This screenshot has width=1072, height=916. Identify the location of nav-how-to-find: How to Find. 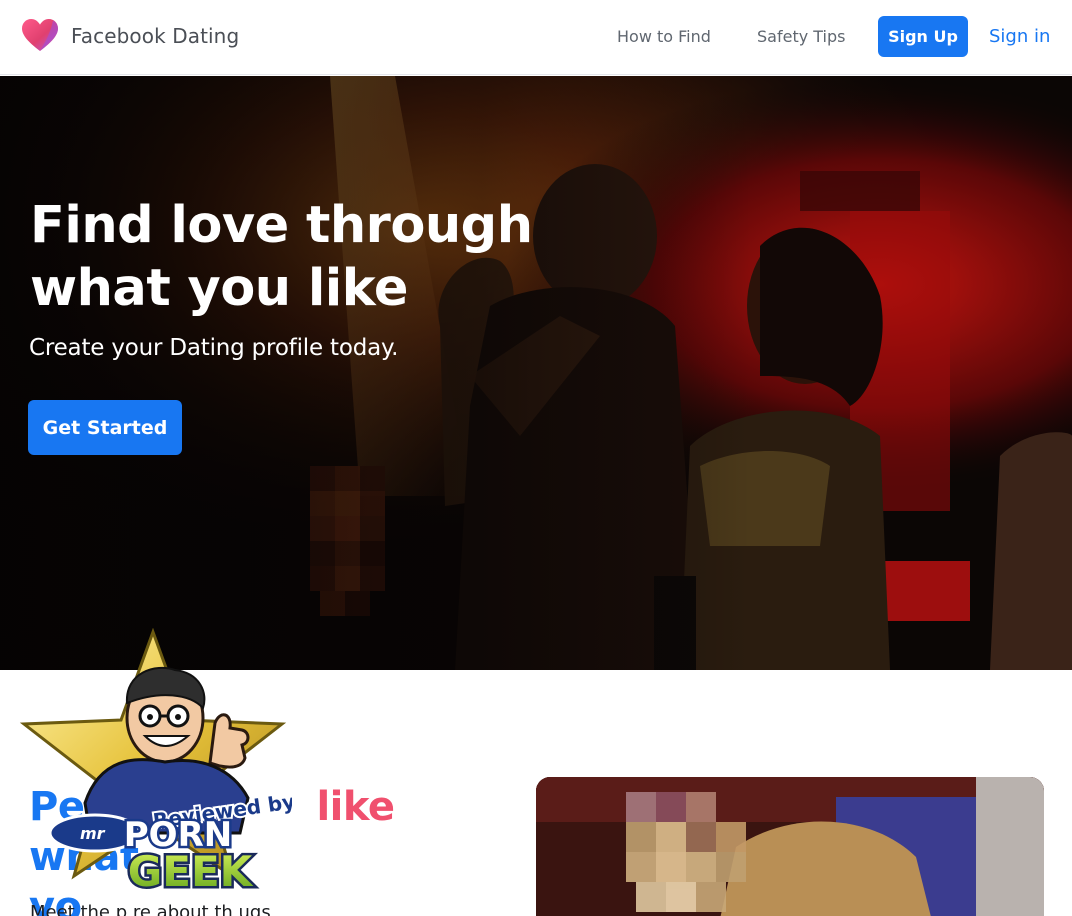
(664, 36).